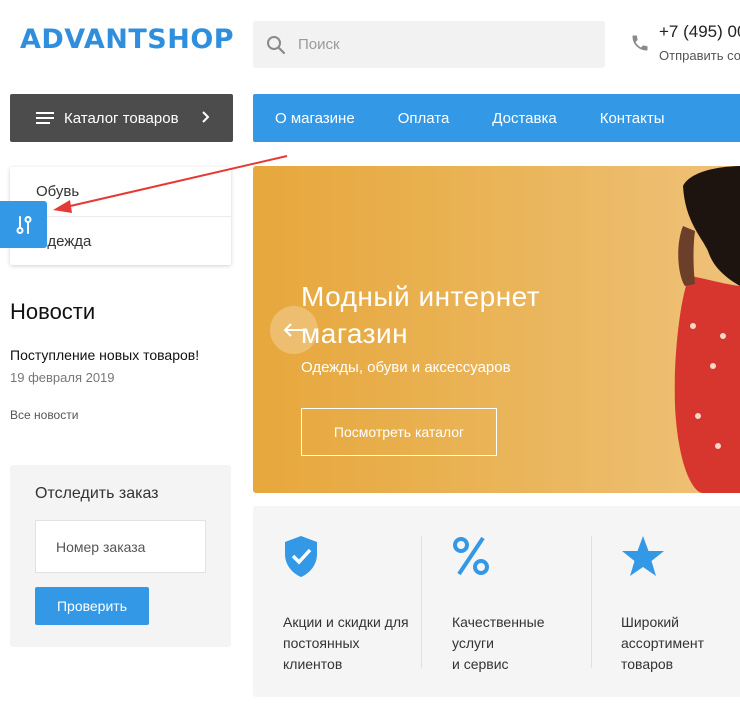 Image resolution: width=740 pixels, height=711 pixels. Describe the element at coordinates (301, 556) in the screenshot. I see `shield-check-icon` at that location.